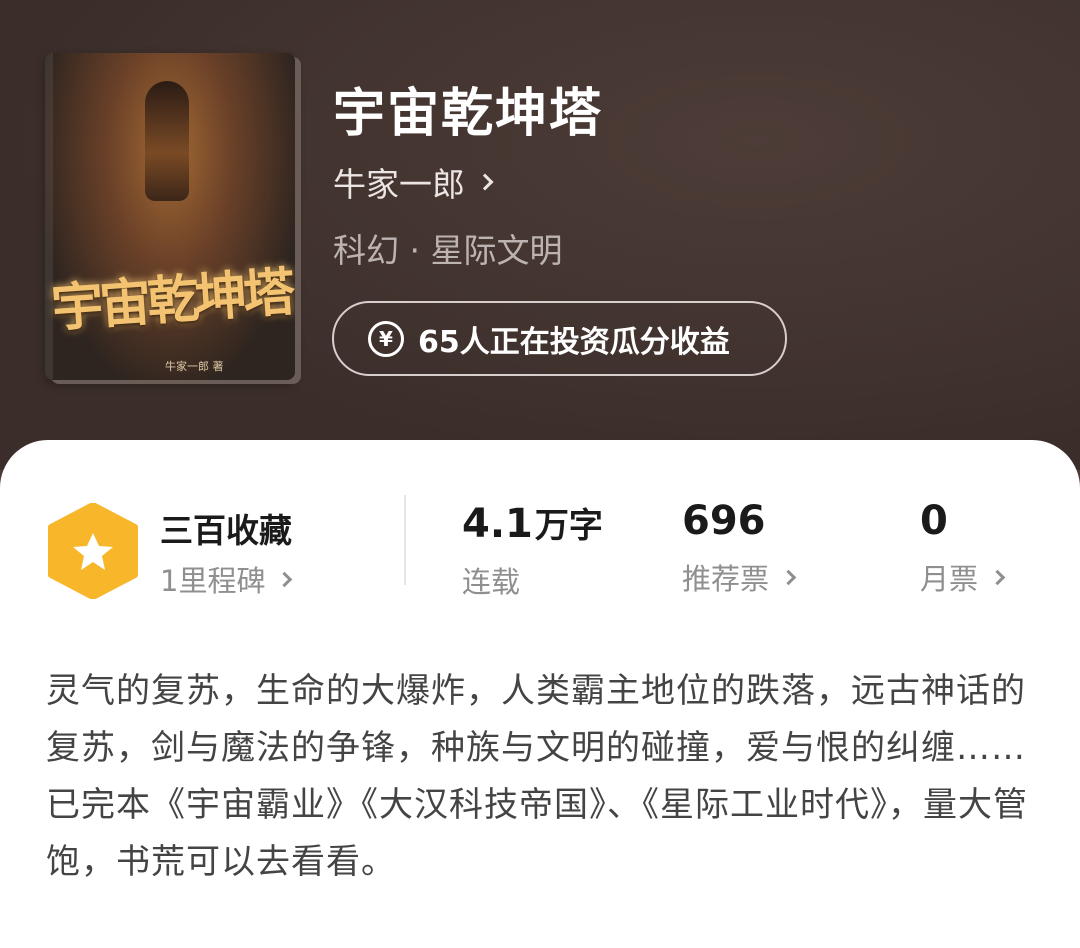 The image size is (1080, 948). What do you see at coordinates (497, 524) in the screenshot?
I see `word-count-value: 4.1` at bounding box center [497, 524].